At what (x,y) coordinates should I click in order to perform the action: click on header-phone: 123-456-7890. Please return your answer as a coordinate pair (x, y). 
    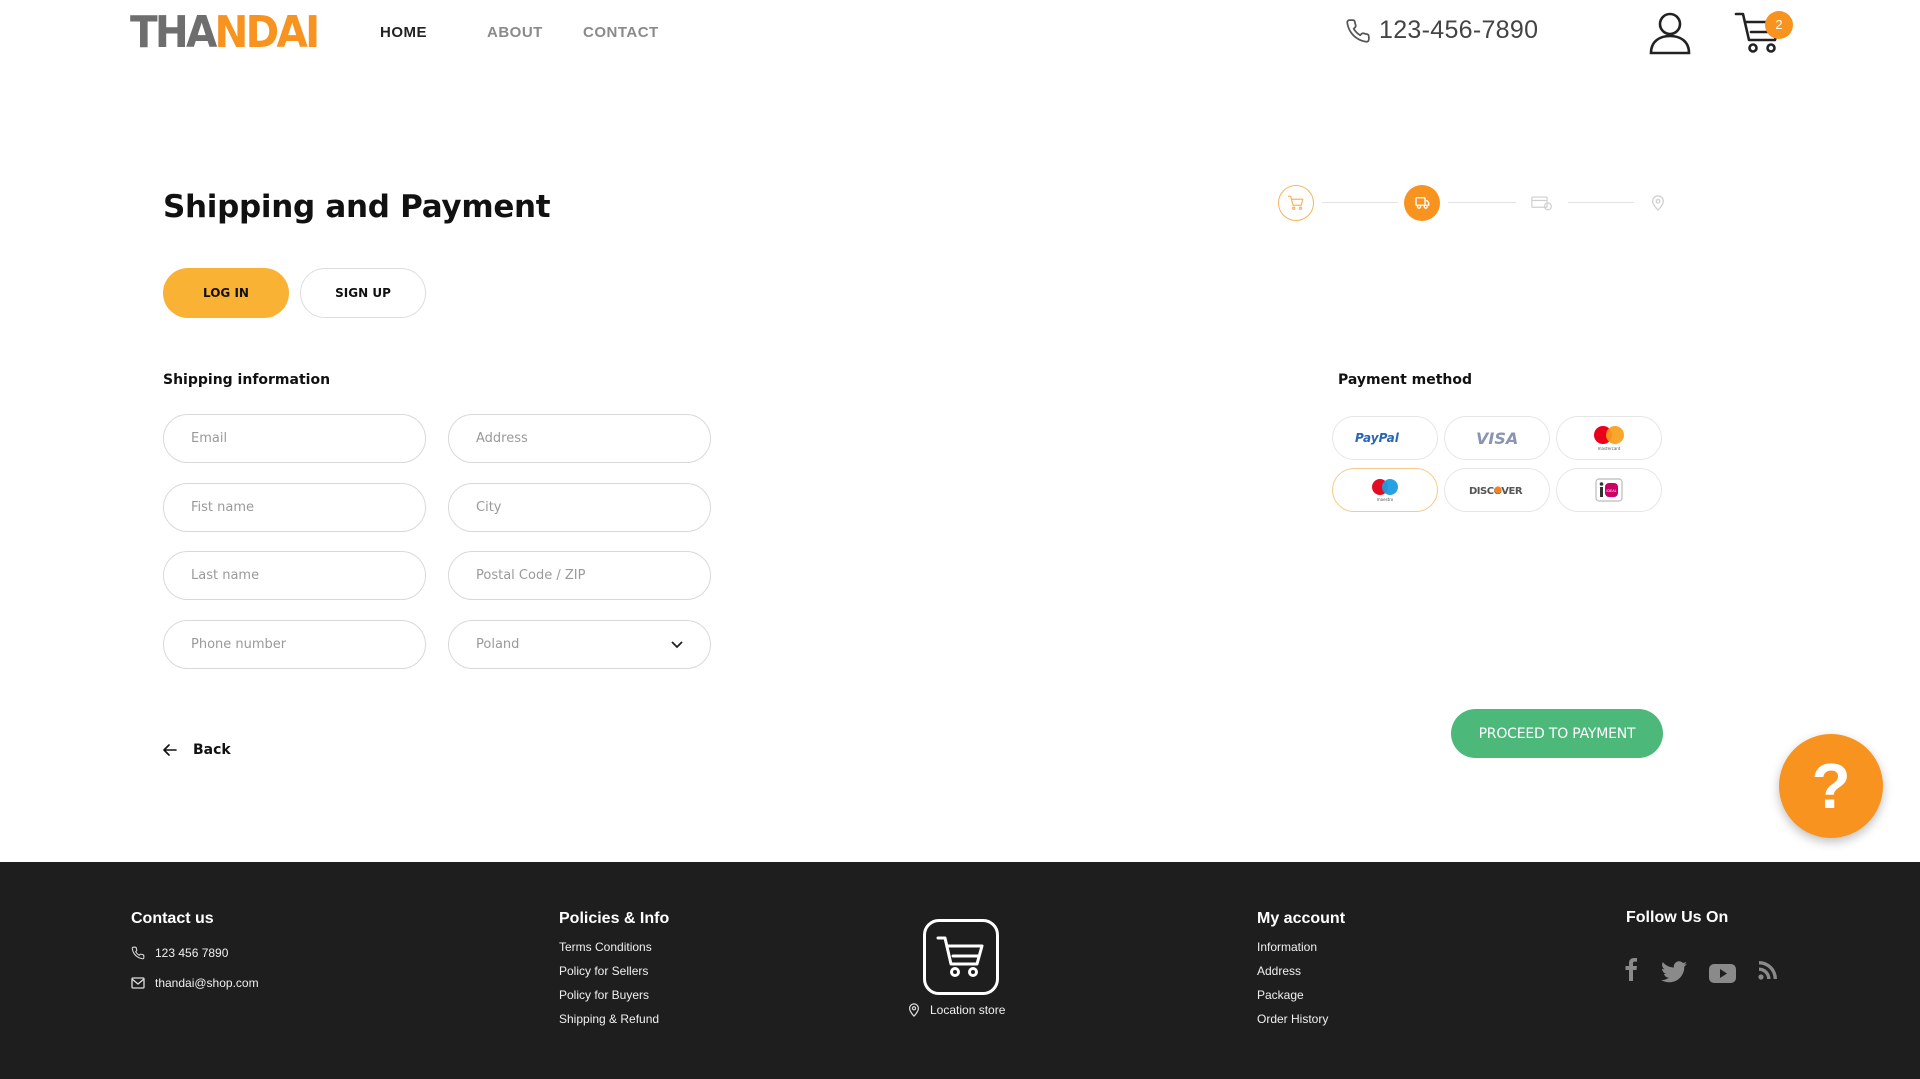
    Looking at the image, I should click on (1441, 30).